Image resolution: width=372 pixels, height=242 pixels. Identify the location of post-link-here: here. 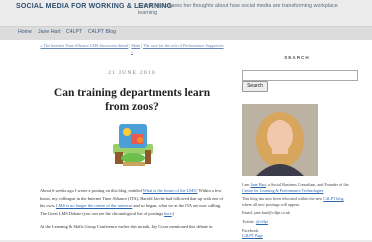
(168, 213).